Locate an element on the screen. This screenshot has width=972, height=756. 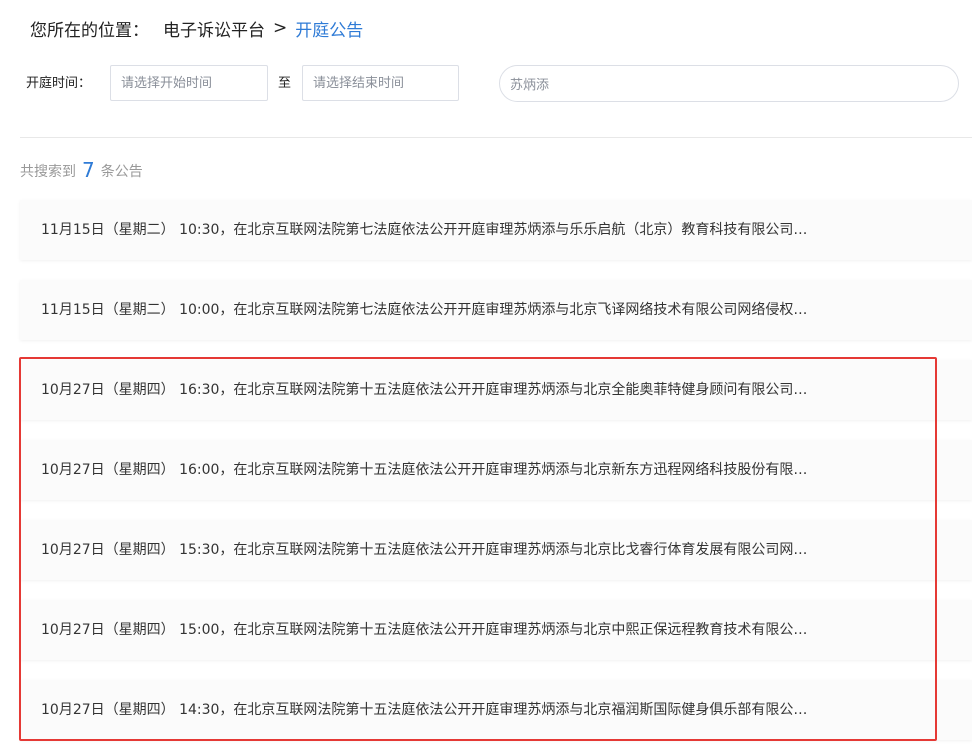
result-suffix: 条公告 is located at coordinates (121, 172).